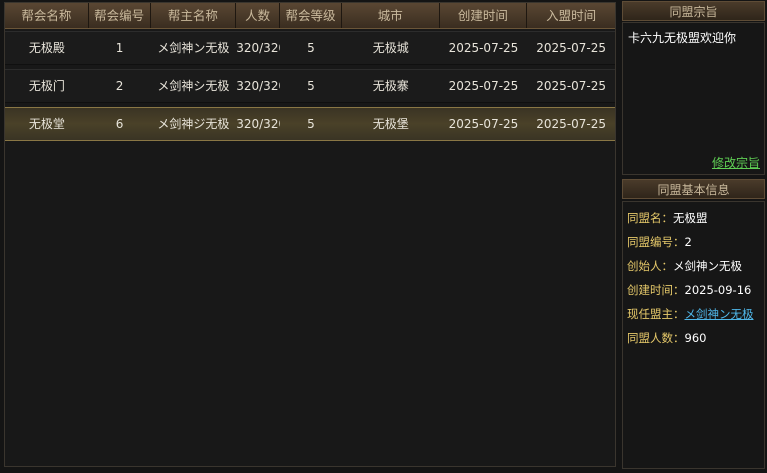 This screenshot has width=767, height=473. Describe the element at coordinates (693, 11) in the screenshot. I see `motto-title: 同盟宗旨` at that location.